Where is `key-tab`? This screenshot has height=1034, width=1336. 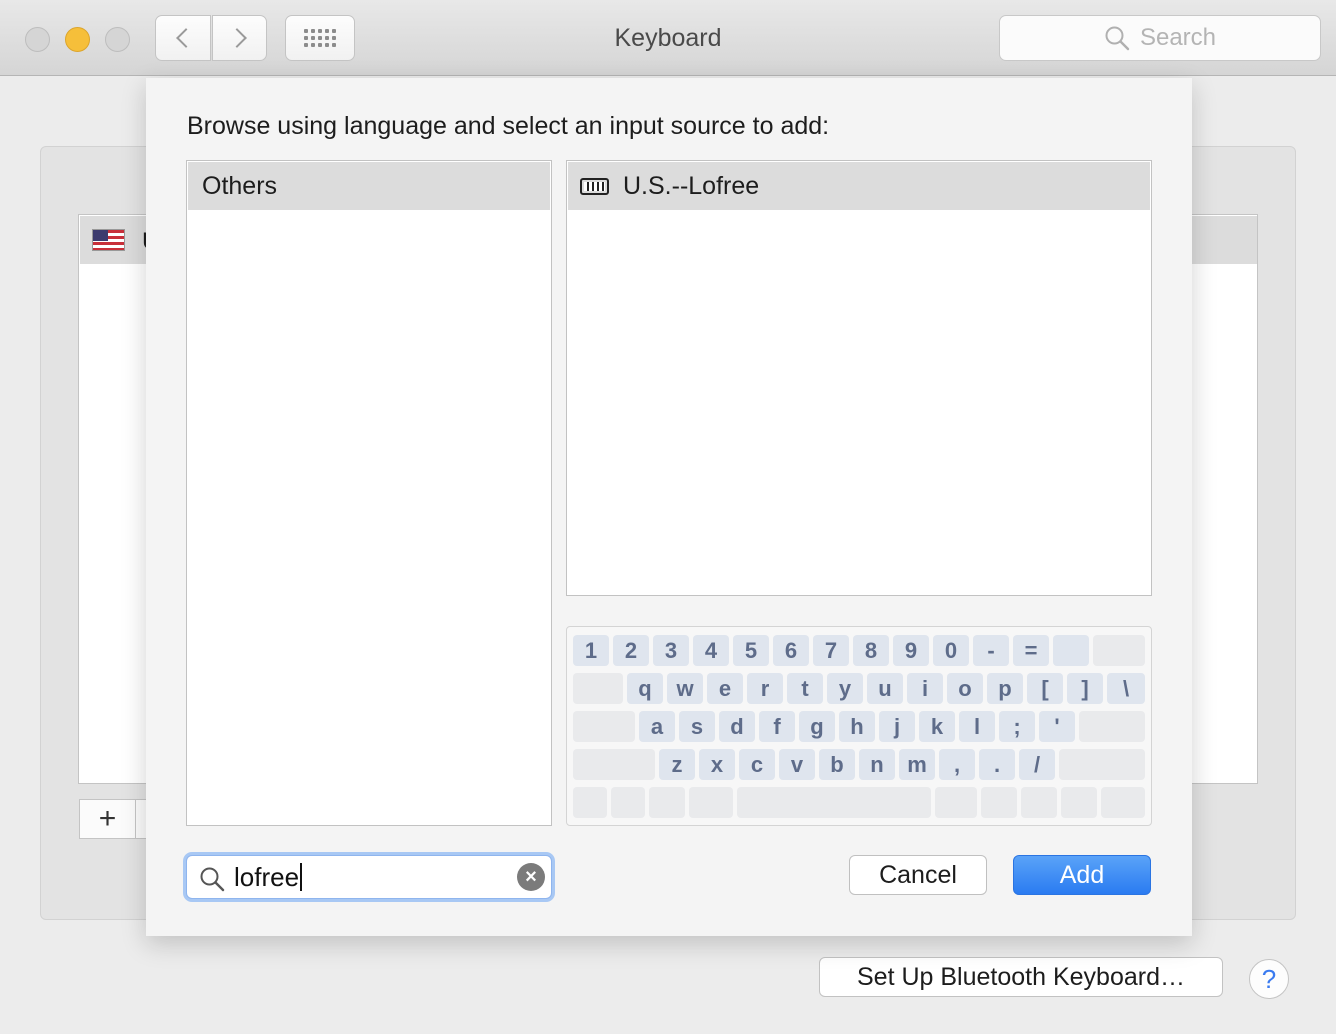 key-tab is located at coordinates (598, 688).